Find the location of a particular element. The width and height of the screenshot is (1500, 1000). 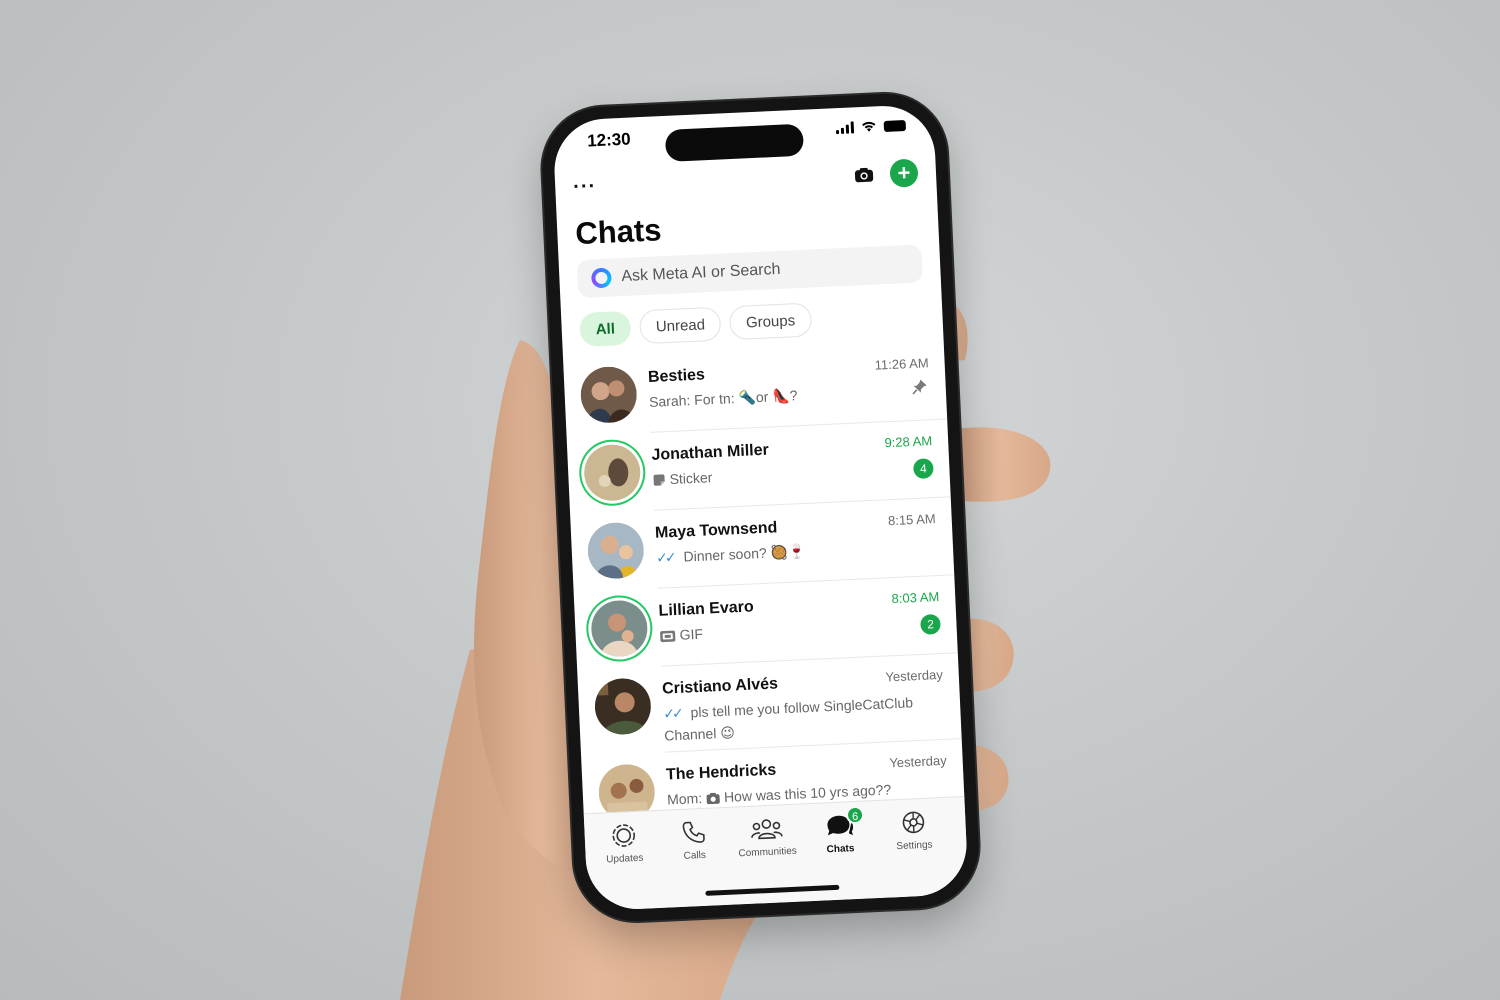

battery-icon is located at coordinates (895, 125).